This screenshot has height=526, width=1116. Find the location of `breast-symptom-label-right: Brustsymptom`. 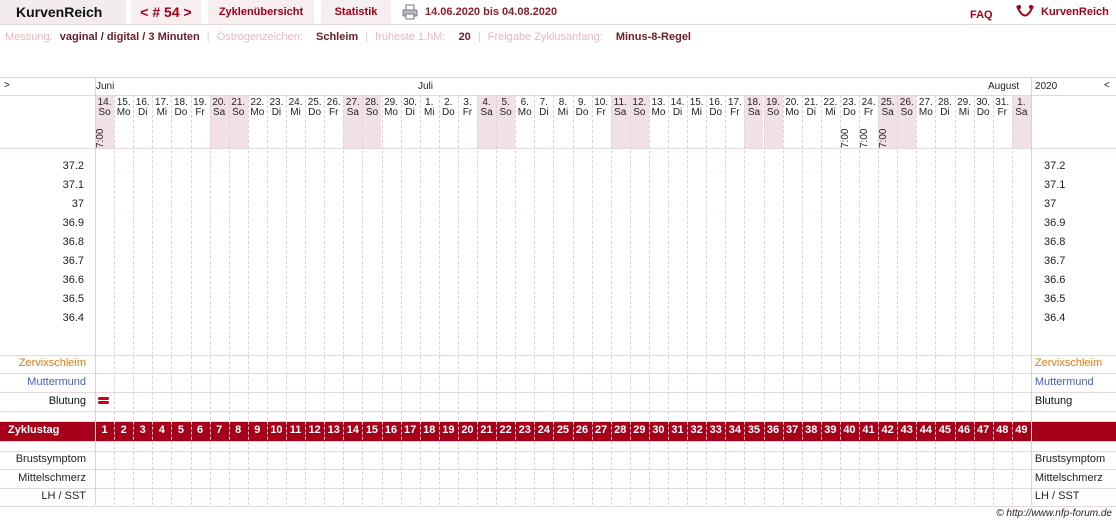

breast-symptom-label-right: Brustsymptom is located at coordinates (1070, 459).